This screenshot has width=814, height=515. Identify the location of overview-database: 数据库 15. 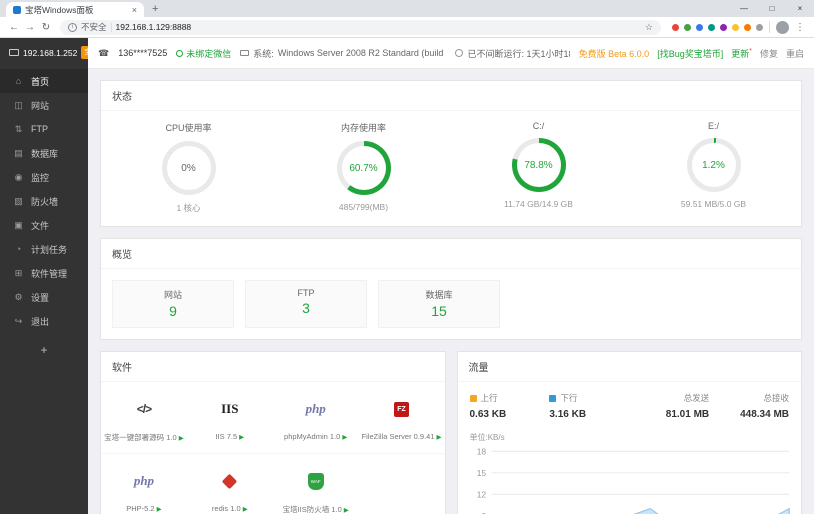
(439, 304).